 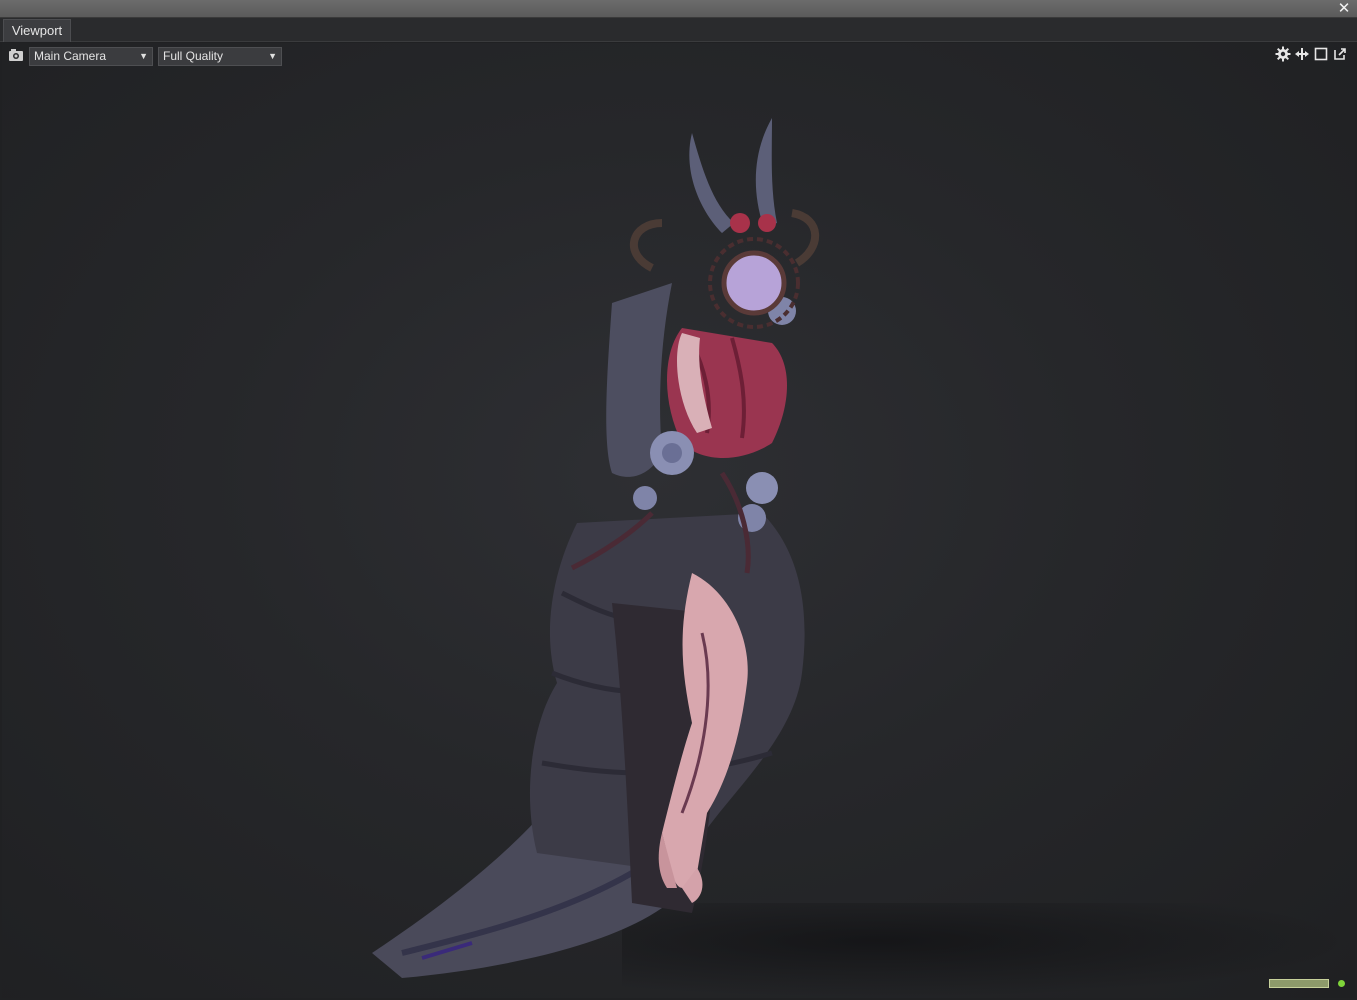 I want to click on tab-viewport: Viewport, so click(x=37, y=30).